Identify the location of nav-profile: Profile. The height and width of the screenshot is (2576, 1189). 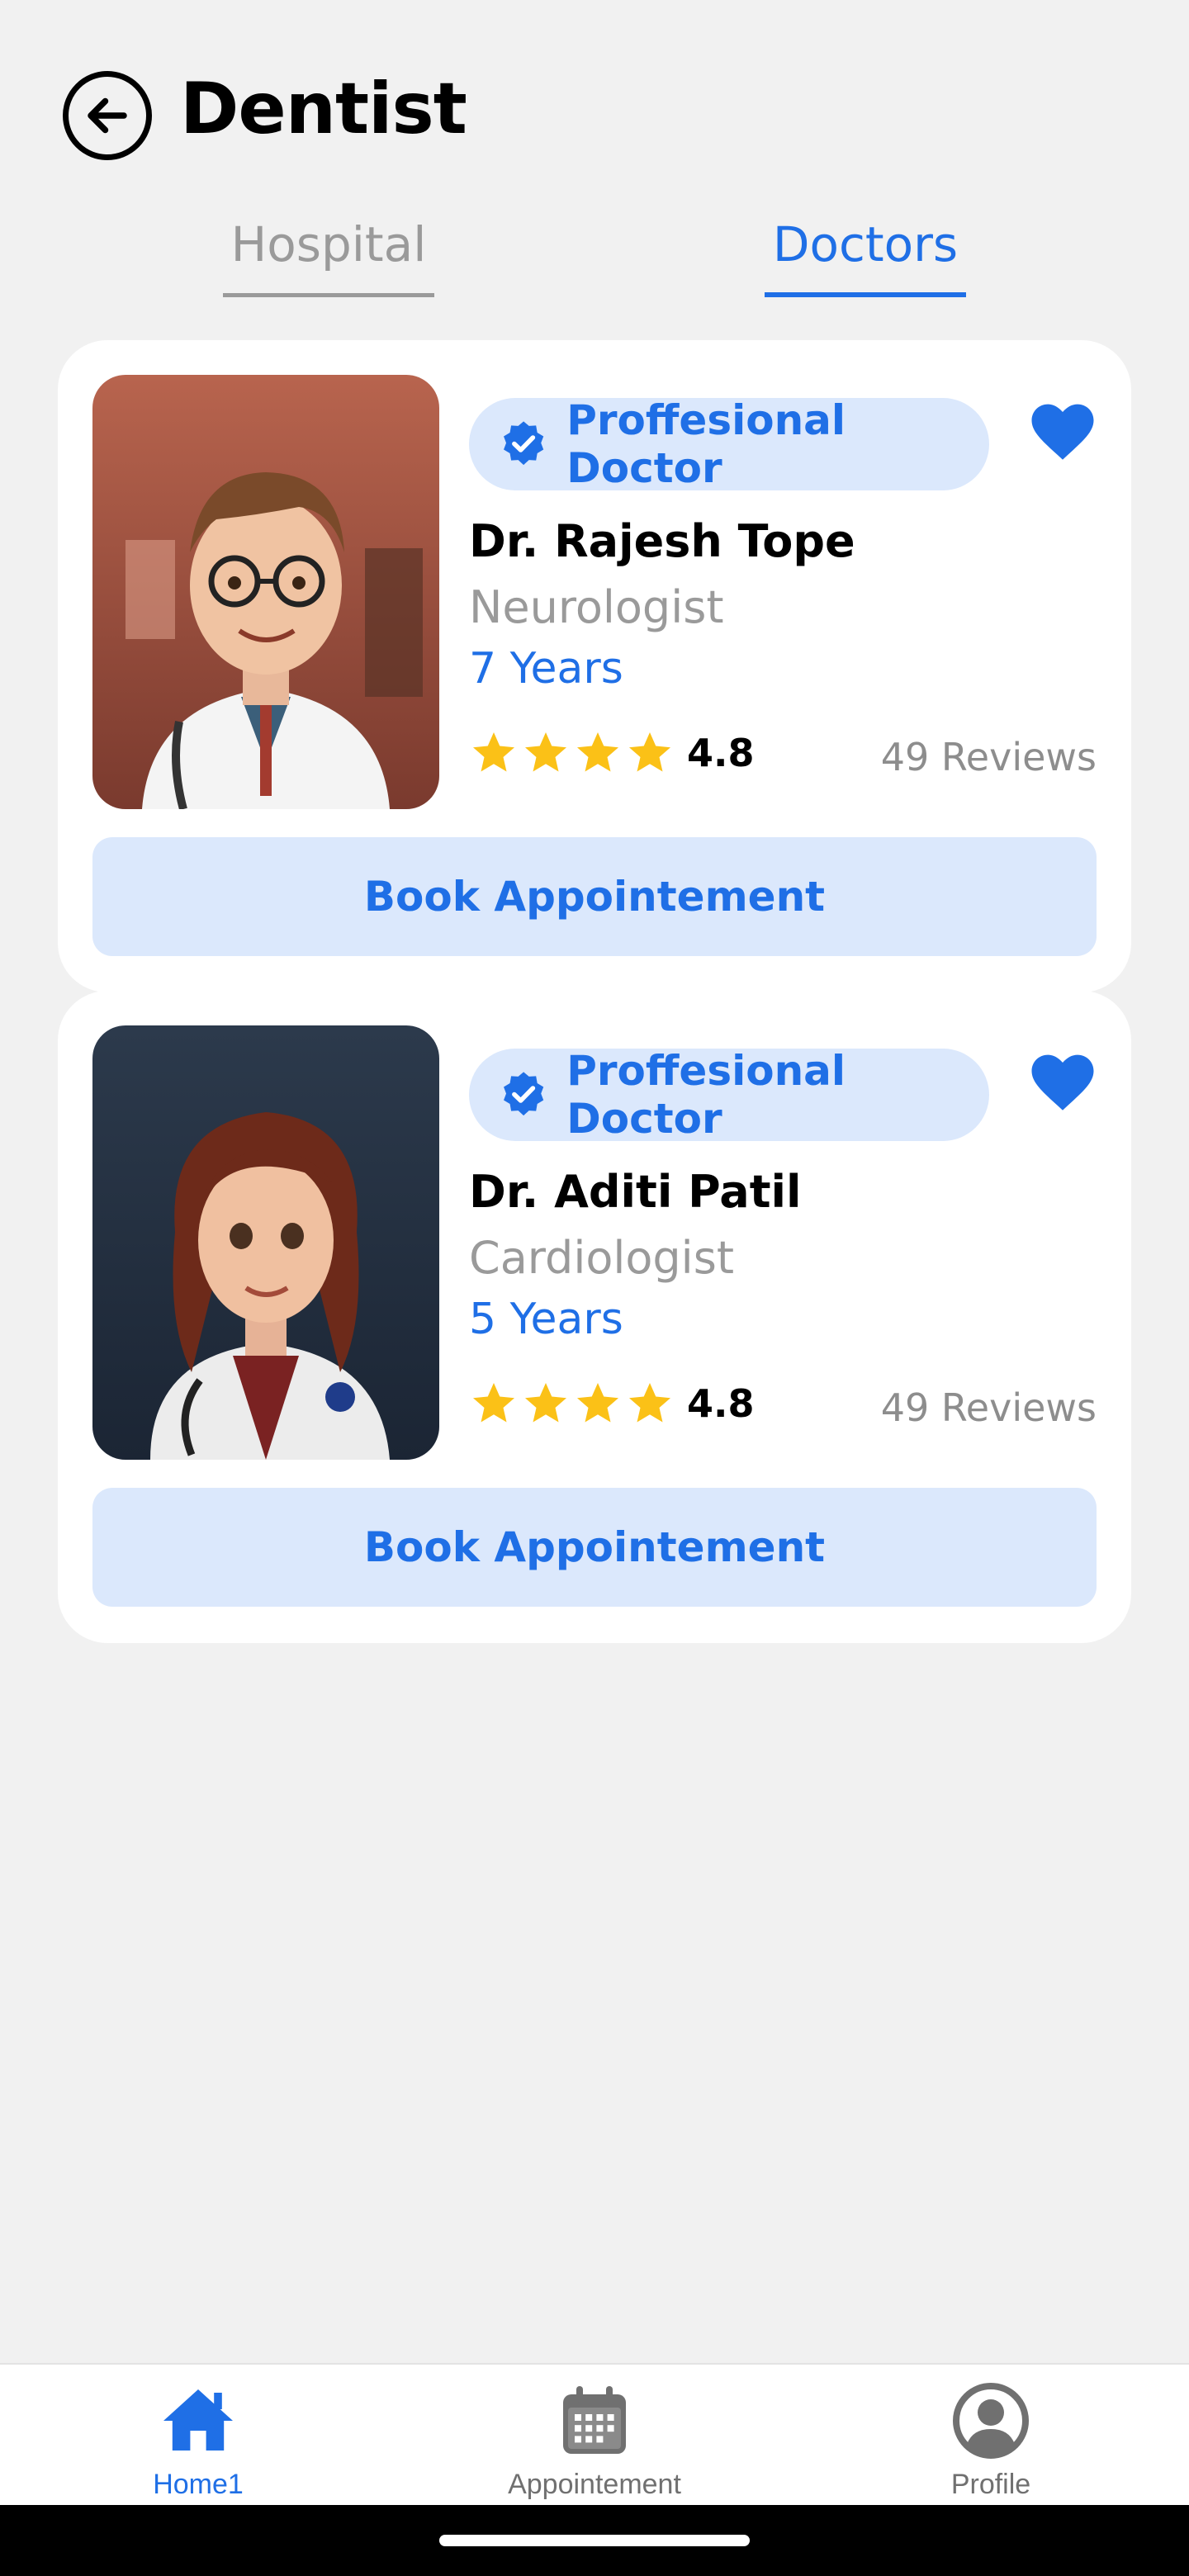
(991, 2436).